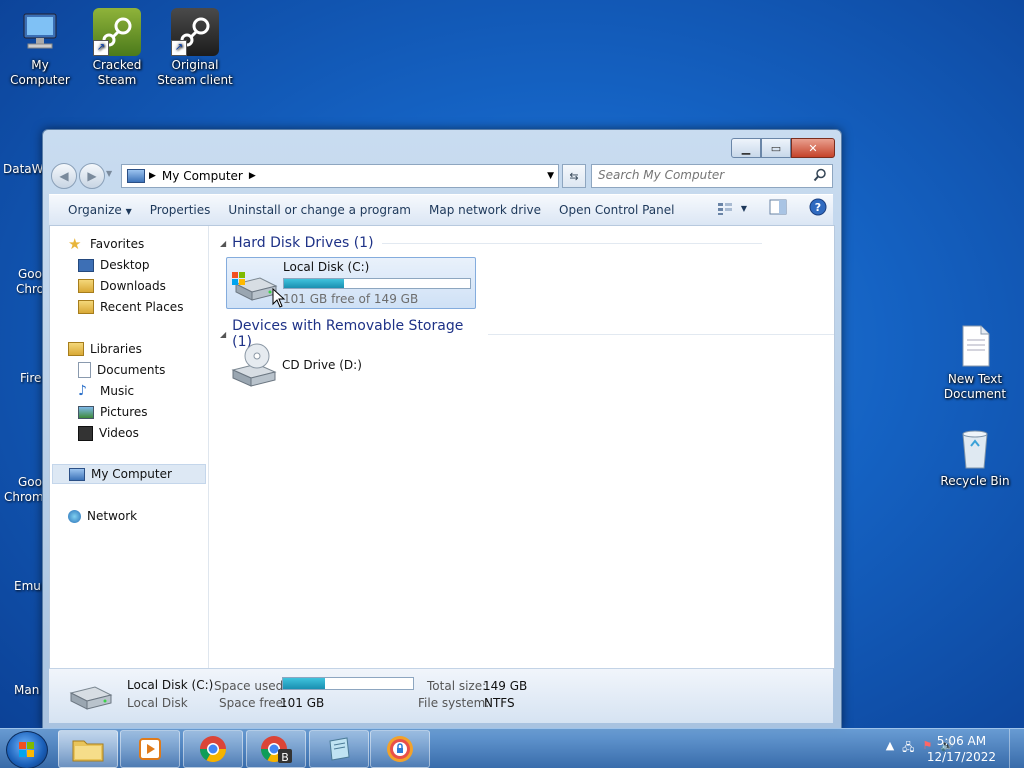 The height and width of the screenshot is (768, 1024). Describe the element at coordinates (202, 176) in the screenshot. I see `breadcrumb-my-computer: My Computer` at that location.